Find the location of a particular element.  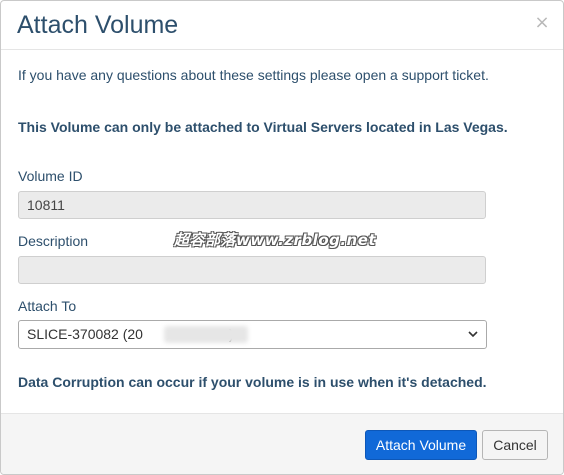

dialog-header: Attach Volume × is located at coordinates (282, 25).